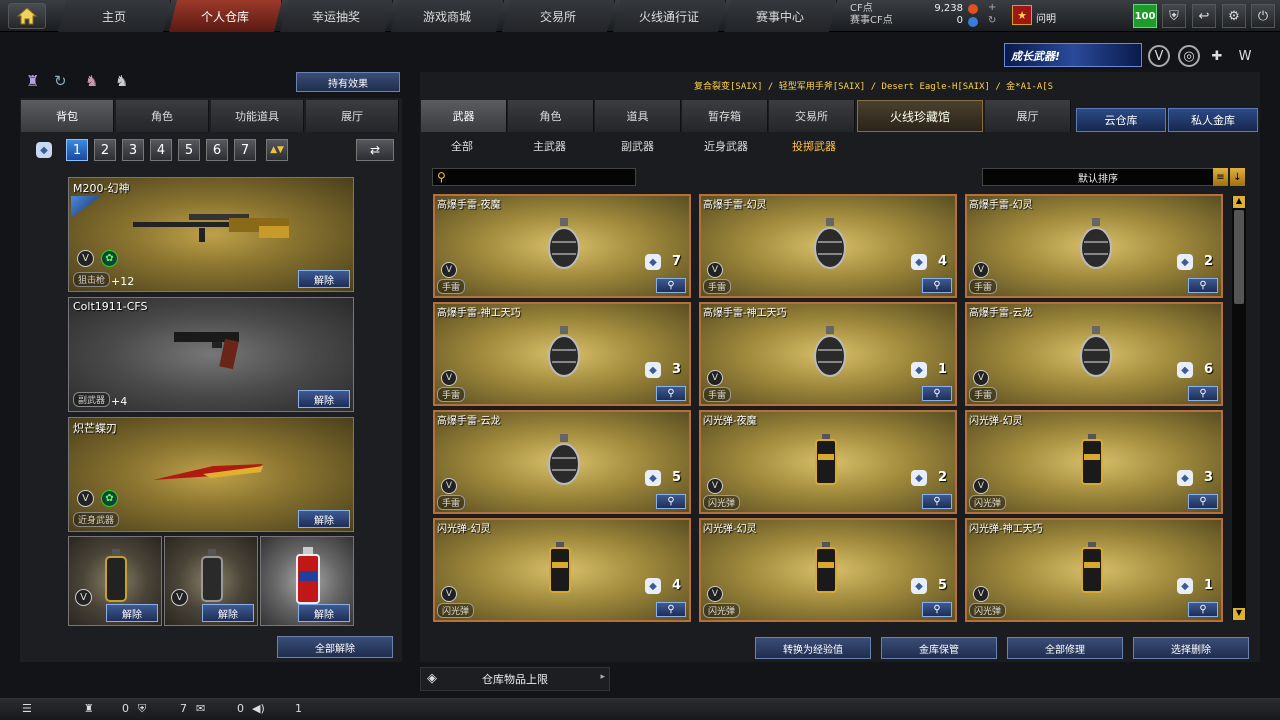 The height and width of the screenshot is (720, 1280). Describe the element at coordinates (211, 354) in the screenshot. I see `equip-slot-secondary: Colt1911-CFS 副武器 +4 解除` at that location.